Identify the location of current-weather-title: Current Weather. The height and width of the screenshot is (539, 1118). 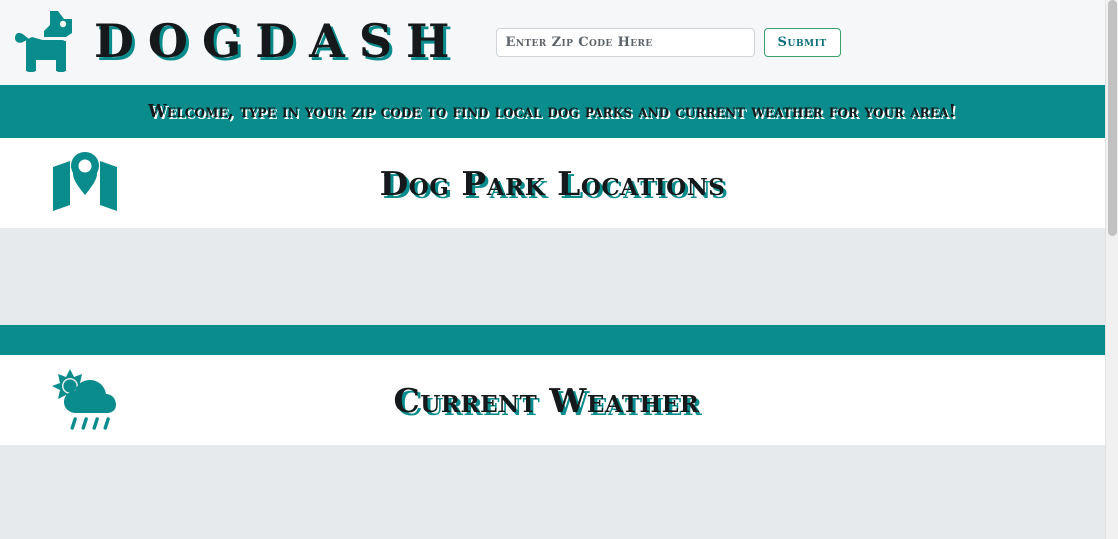
(546, 400).